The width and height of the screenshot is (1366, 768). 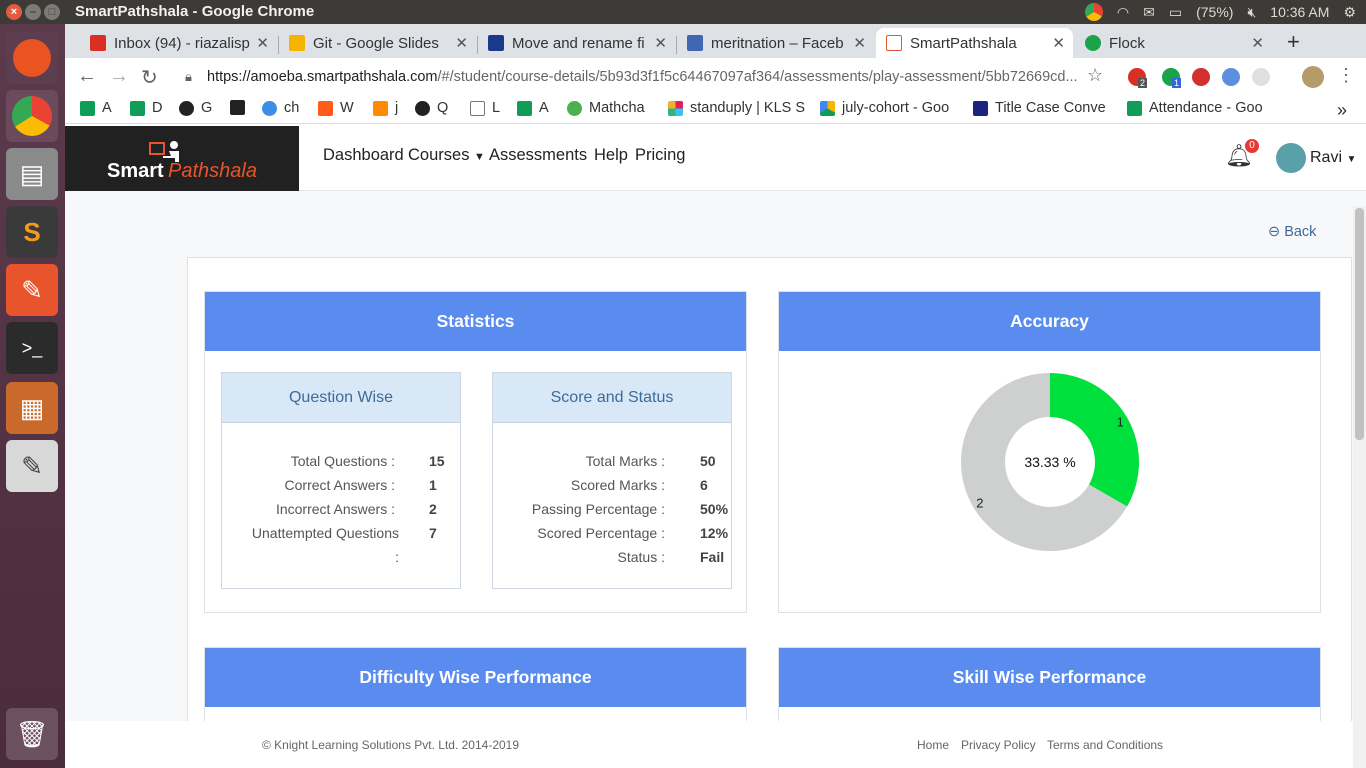 What do you see at coordinates (32, 174) in the screenshot?
I see `files-launcher-icon: ▤` at bounding box center [32, 174].